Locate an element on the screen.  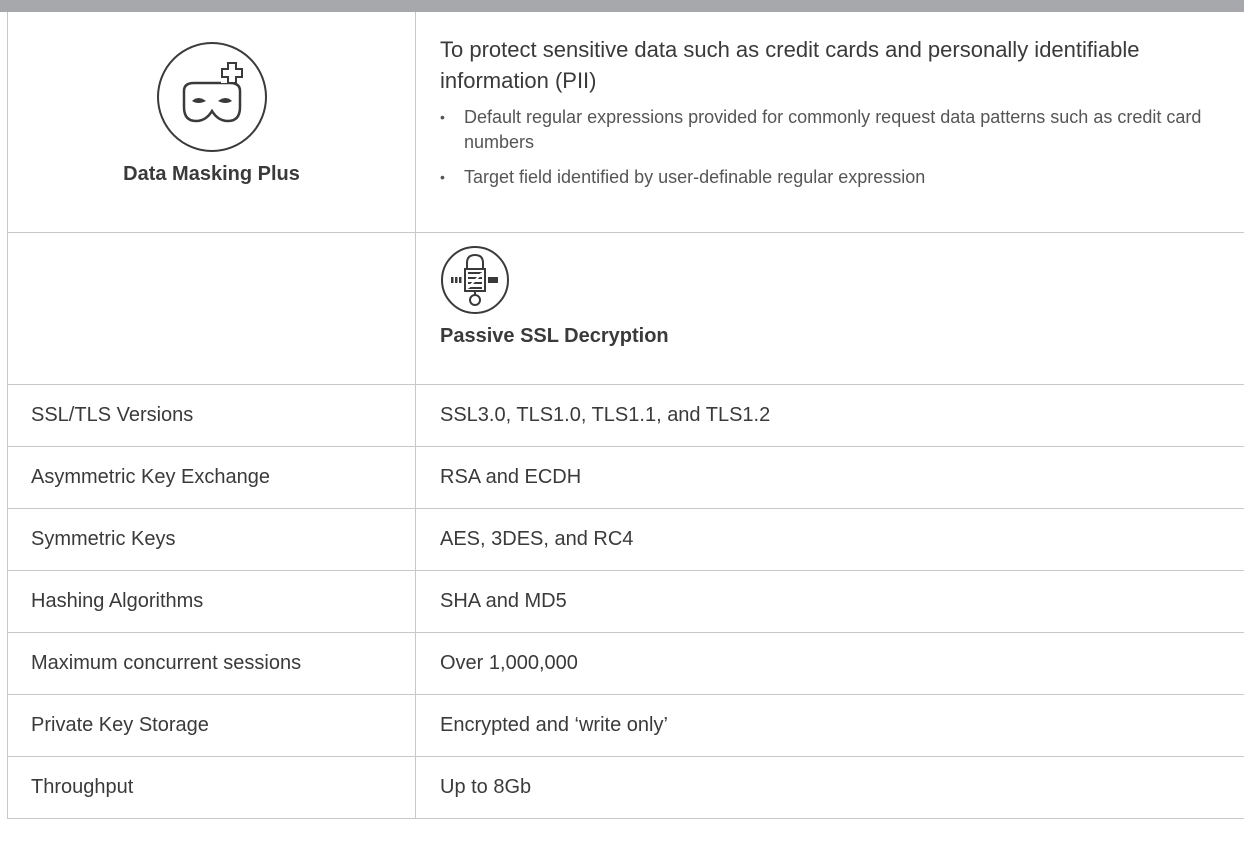
spec-value: SSL3.0, TLS1.0, TLS1.1, and TLS1.2 is located at coordinates (829, 415).